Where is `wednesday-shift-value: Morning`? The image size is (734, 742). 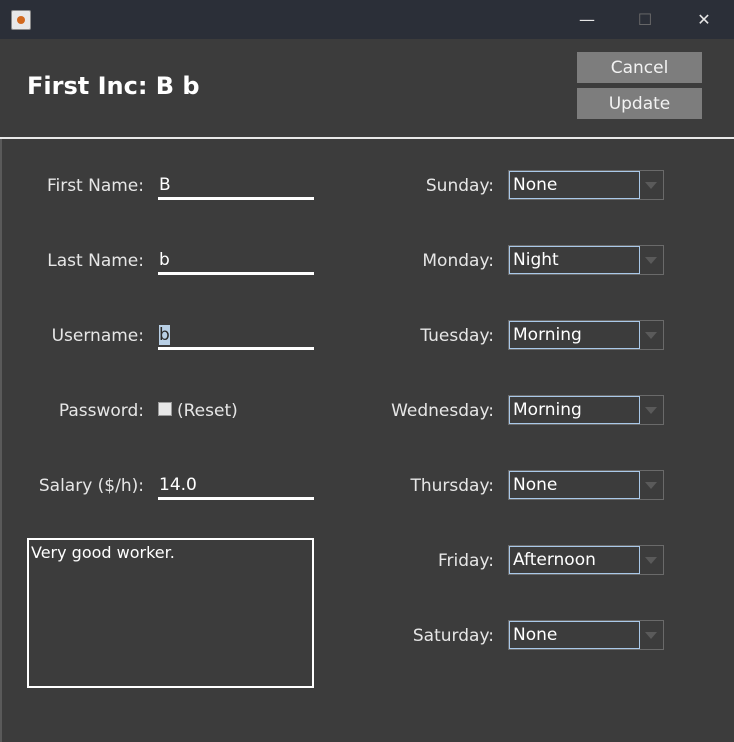 wednesday-shift-value: Morning is located at coordinates (574, 410).